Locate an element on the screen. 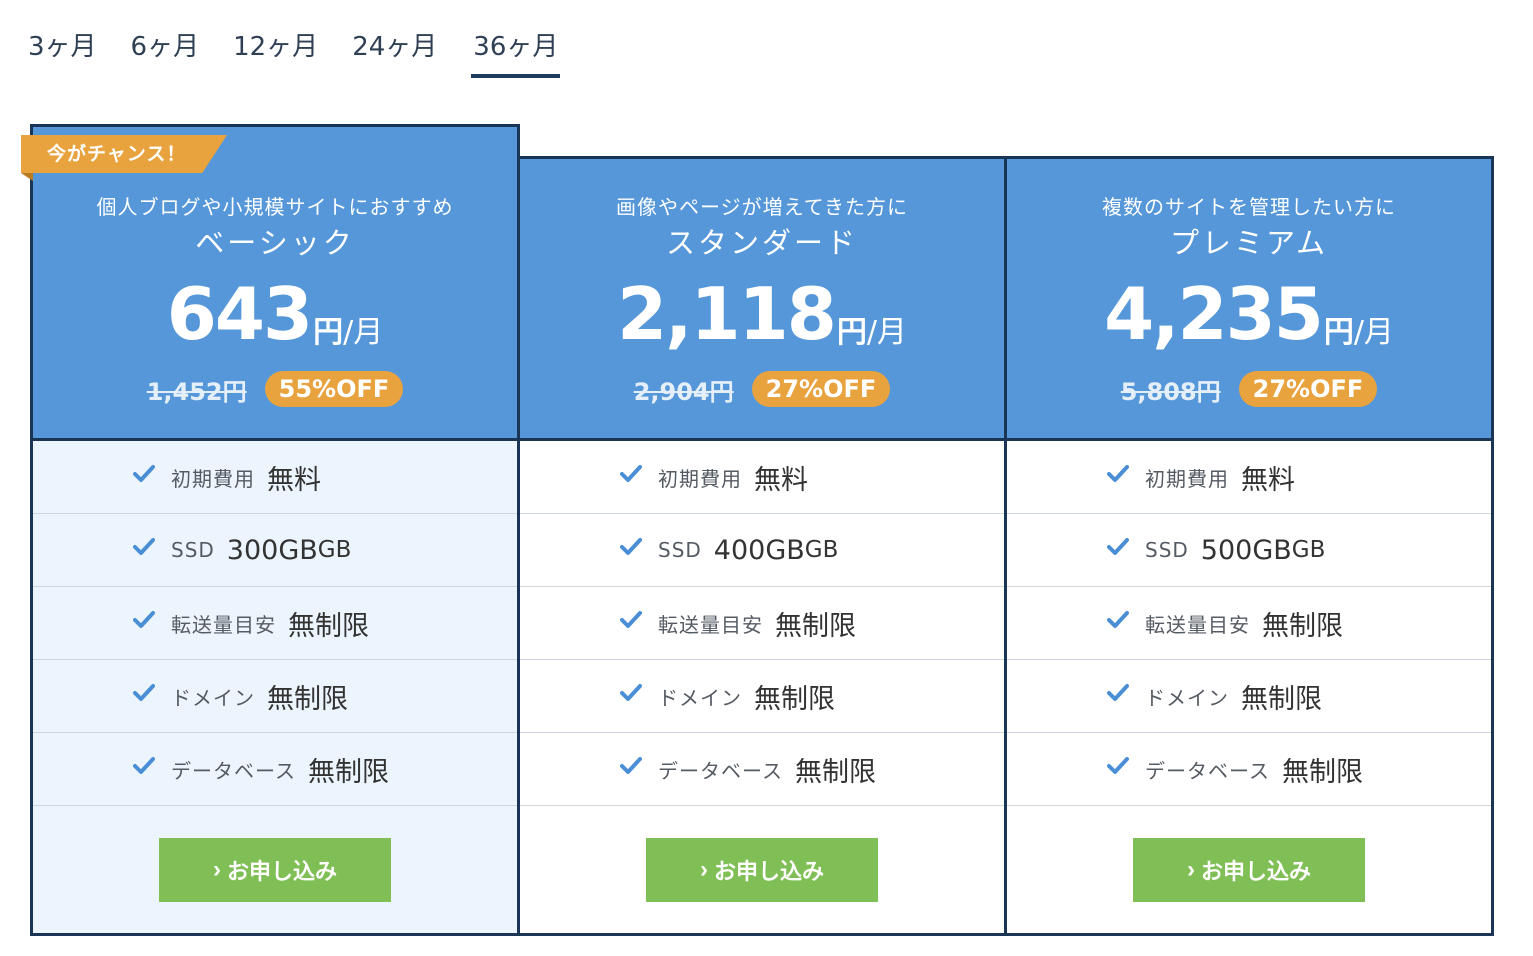  discount-row: 2,904円 27%OFF is located at coordinates (762, 389).